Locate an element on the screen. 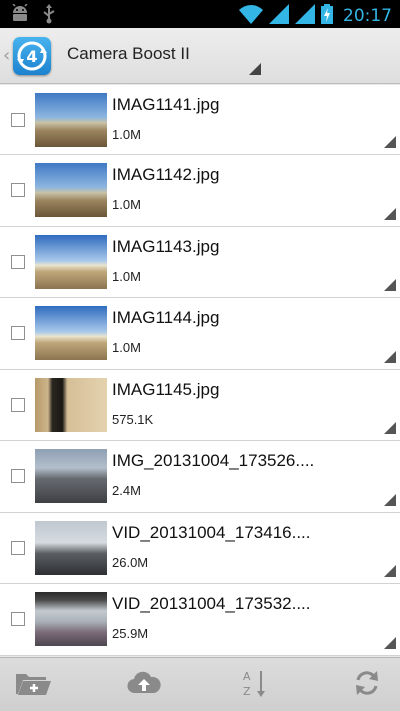  cloud-upload-button is located at coordinates (144, 685).